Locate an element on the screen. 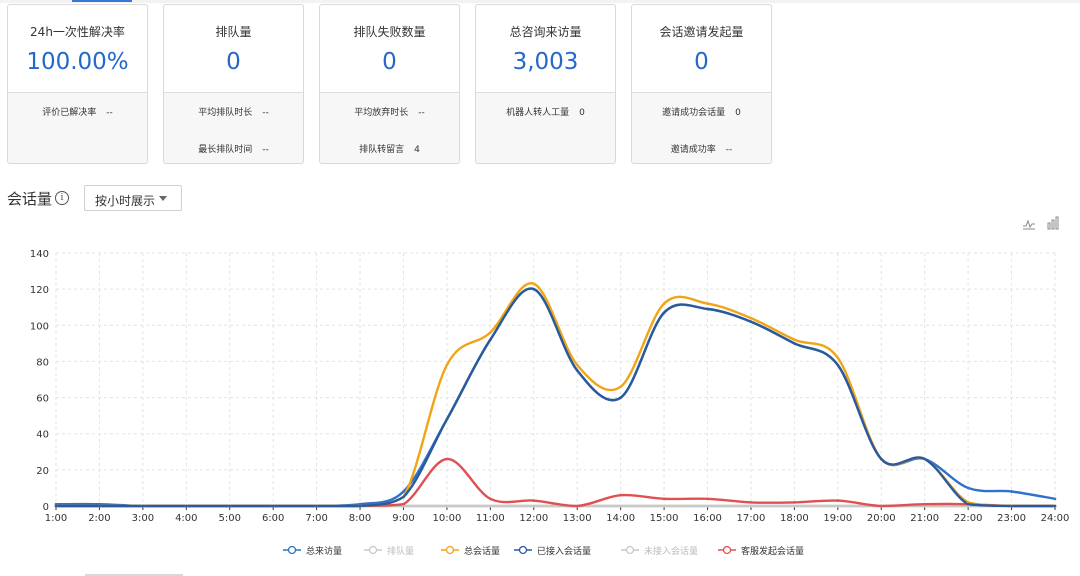 This screenshot has width=1080, height=576. legend-label: 总来访量 is located at coordinates (324, 552).